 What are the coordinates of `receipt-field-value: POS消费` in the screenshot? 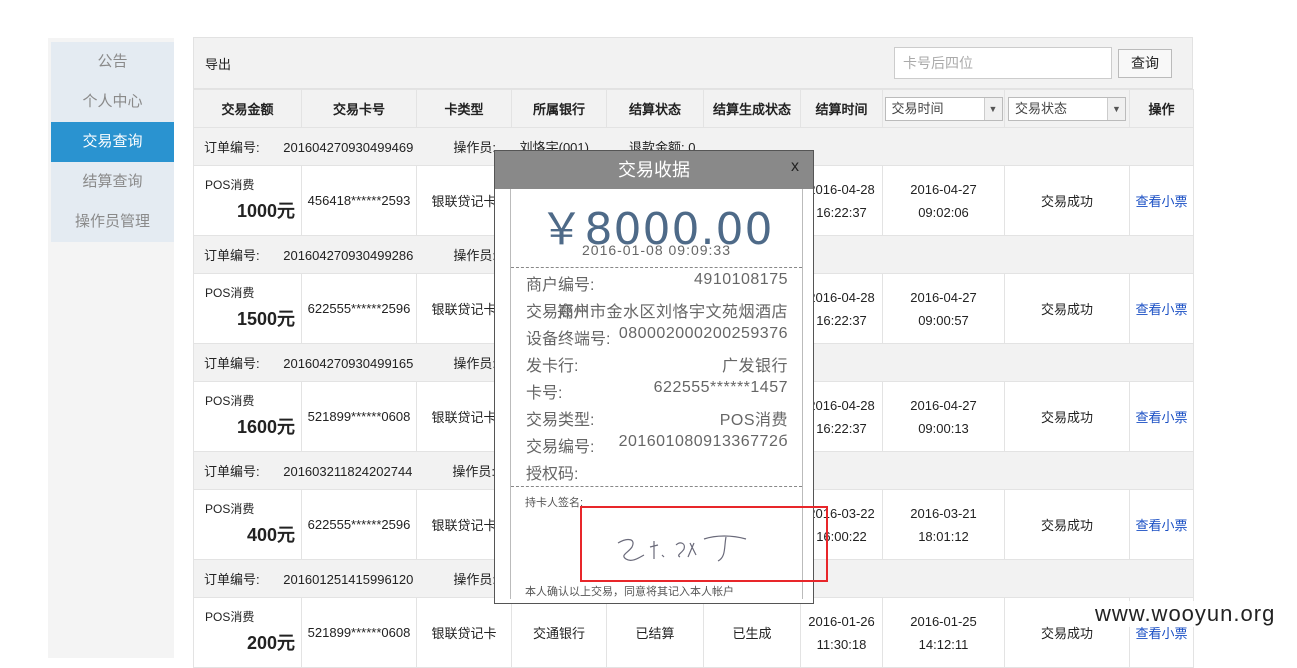 It's located at (753, 420).